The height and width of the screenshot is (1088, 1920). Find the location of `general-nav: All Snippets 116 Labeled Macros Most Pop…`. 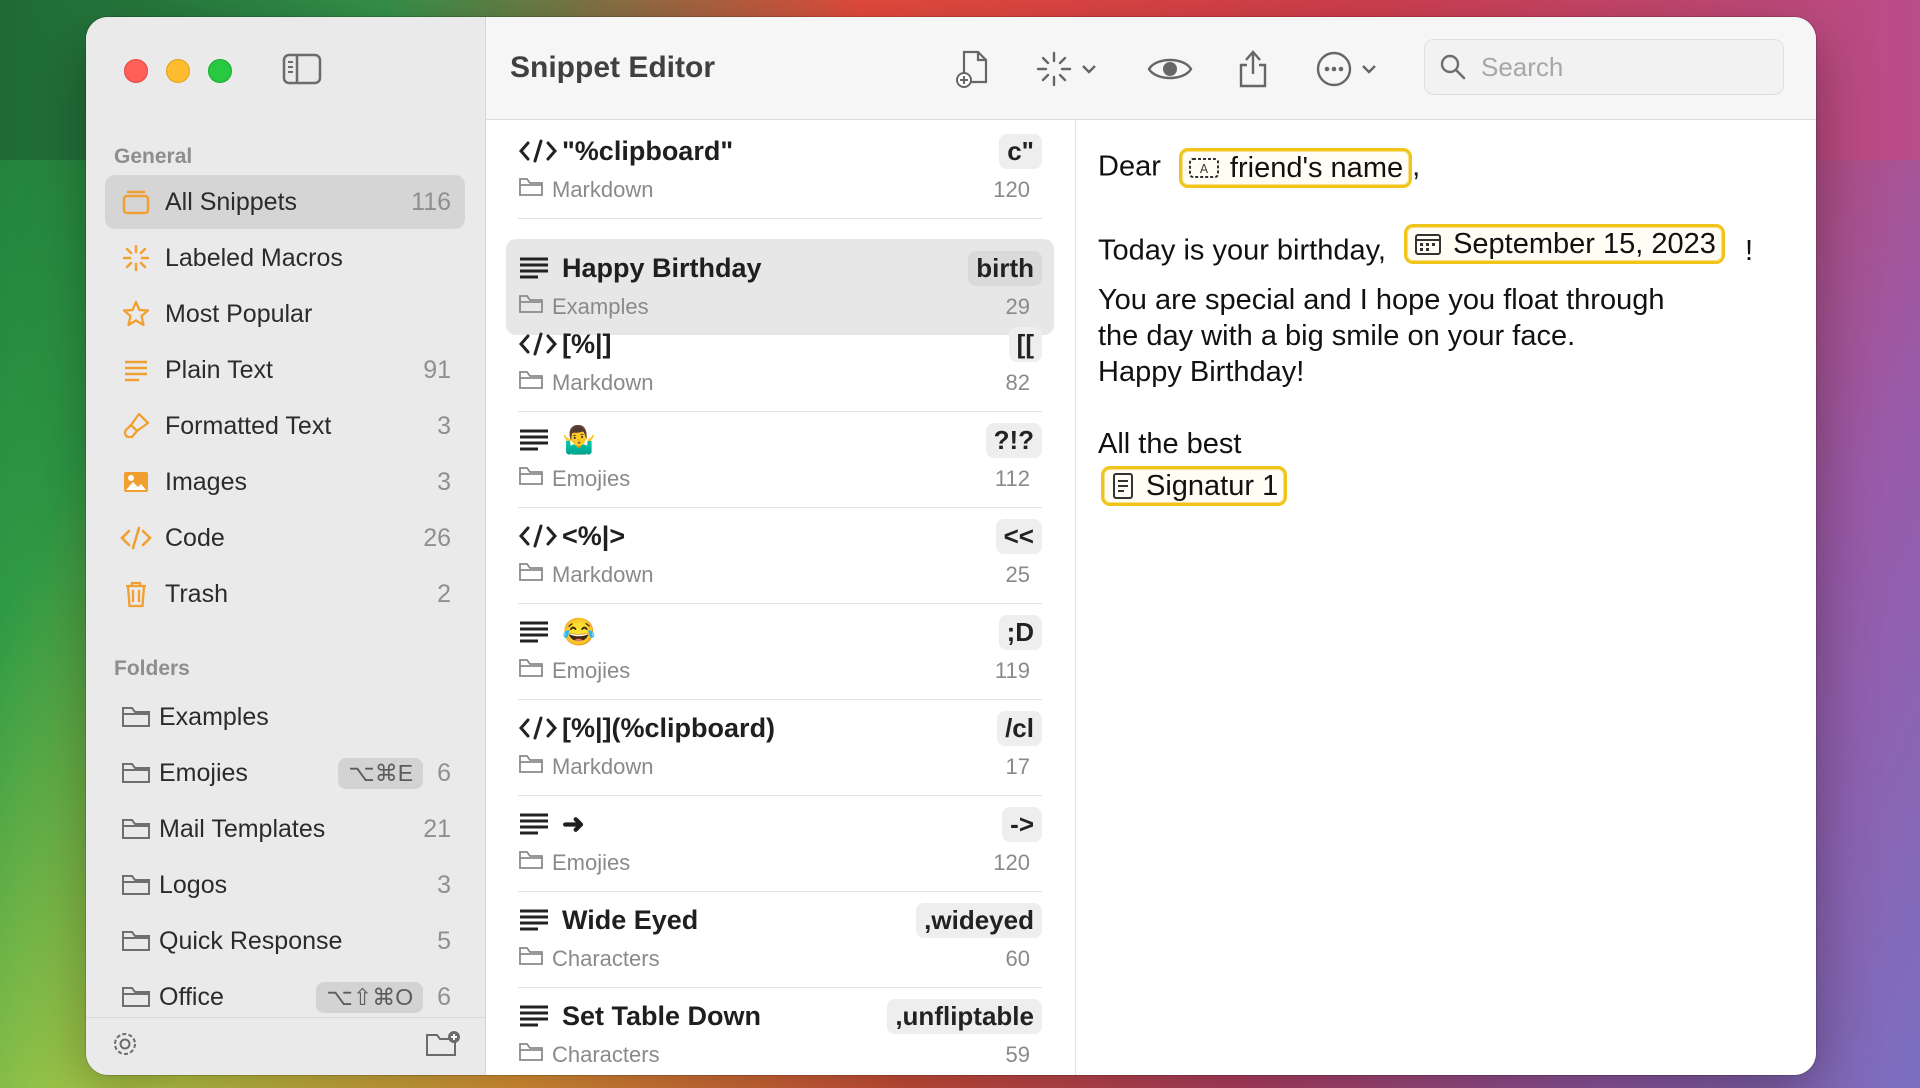

general-nav: All Snippets 116 Labeled Macros Most Pop… is located at coordinates (285, 399).